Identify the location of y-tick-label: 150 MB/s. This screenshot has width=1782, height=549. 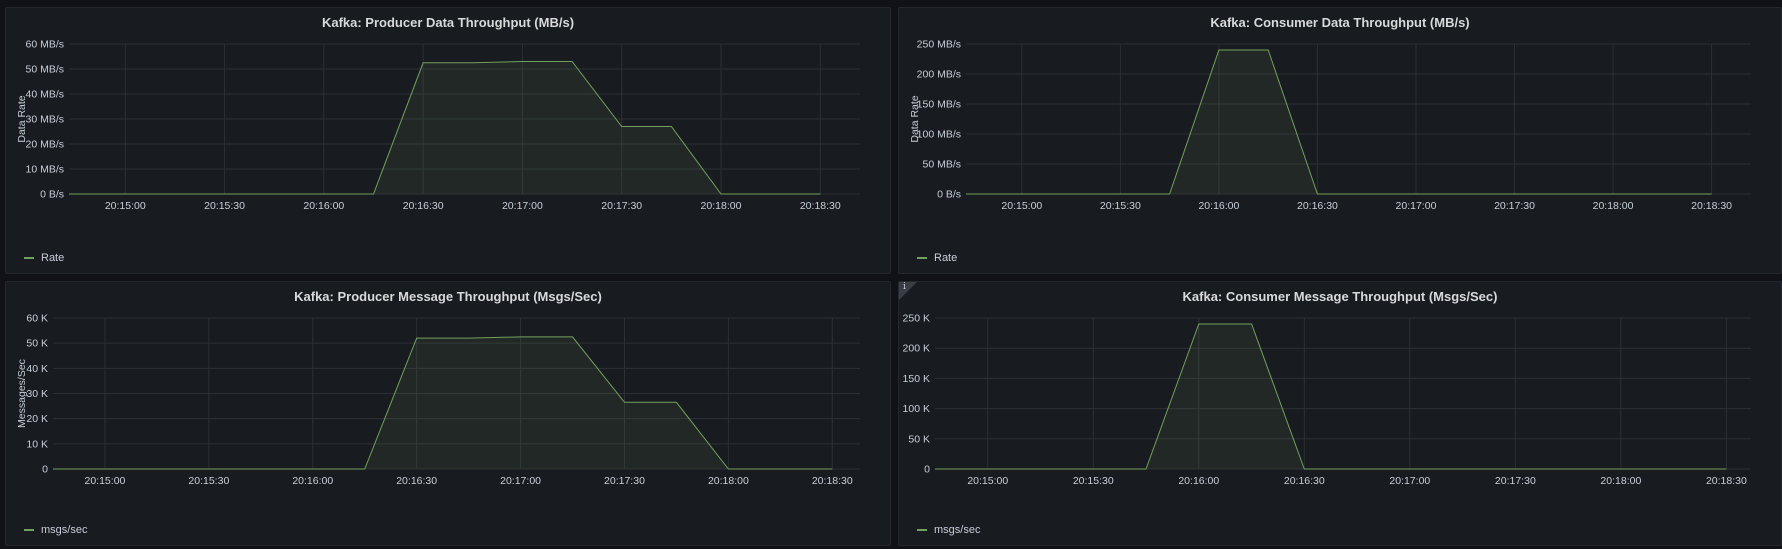
(939, 105).